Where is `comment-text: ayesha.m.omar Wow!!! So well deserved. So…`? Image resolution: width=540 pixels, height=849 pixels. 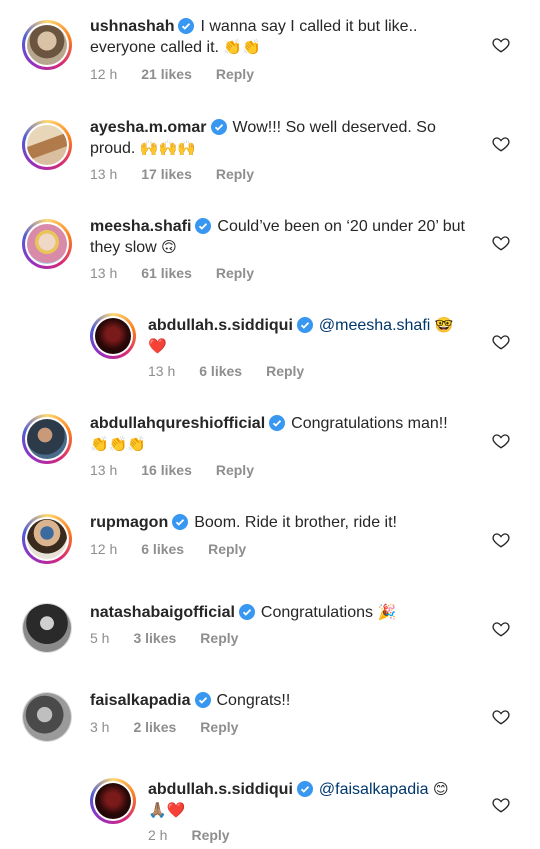 comment-text: ayesha.m.omar Wow!!! So well deserved. So… is located at coordinates (280, 138).